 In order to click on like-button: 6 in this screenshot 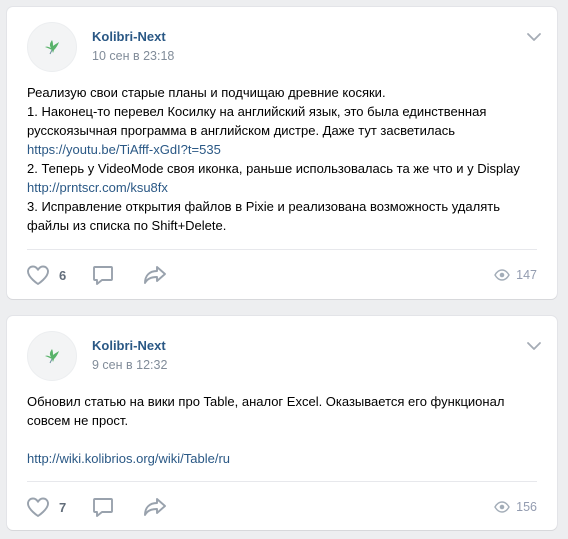, I will do `click(45, 275)`.